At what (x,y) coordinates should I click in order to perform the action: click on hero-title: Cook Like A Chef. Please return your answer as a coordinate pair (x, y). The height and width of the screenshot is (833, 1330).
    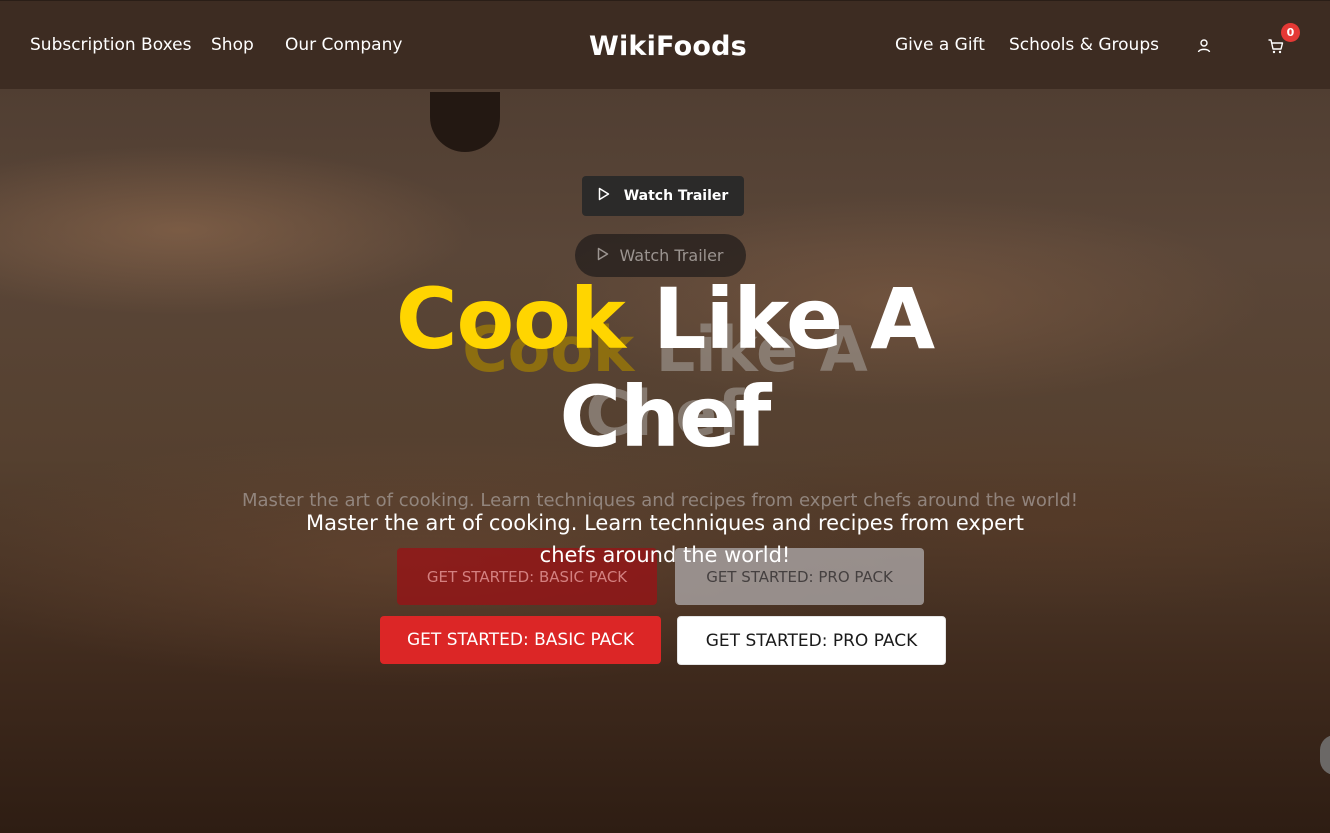
    Looking at the image, I should click on (665, 368).